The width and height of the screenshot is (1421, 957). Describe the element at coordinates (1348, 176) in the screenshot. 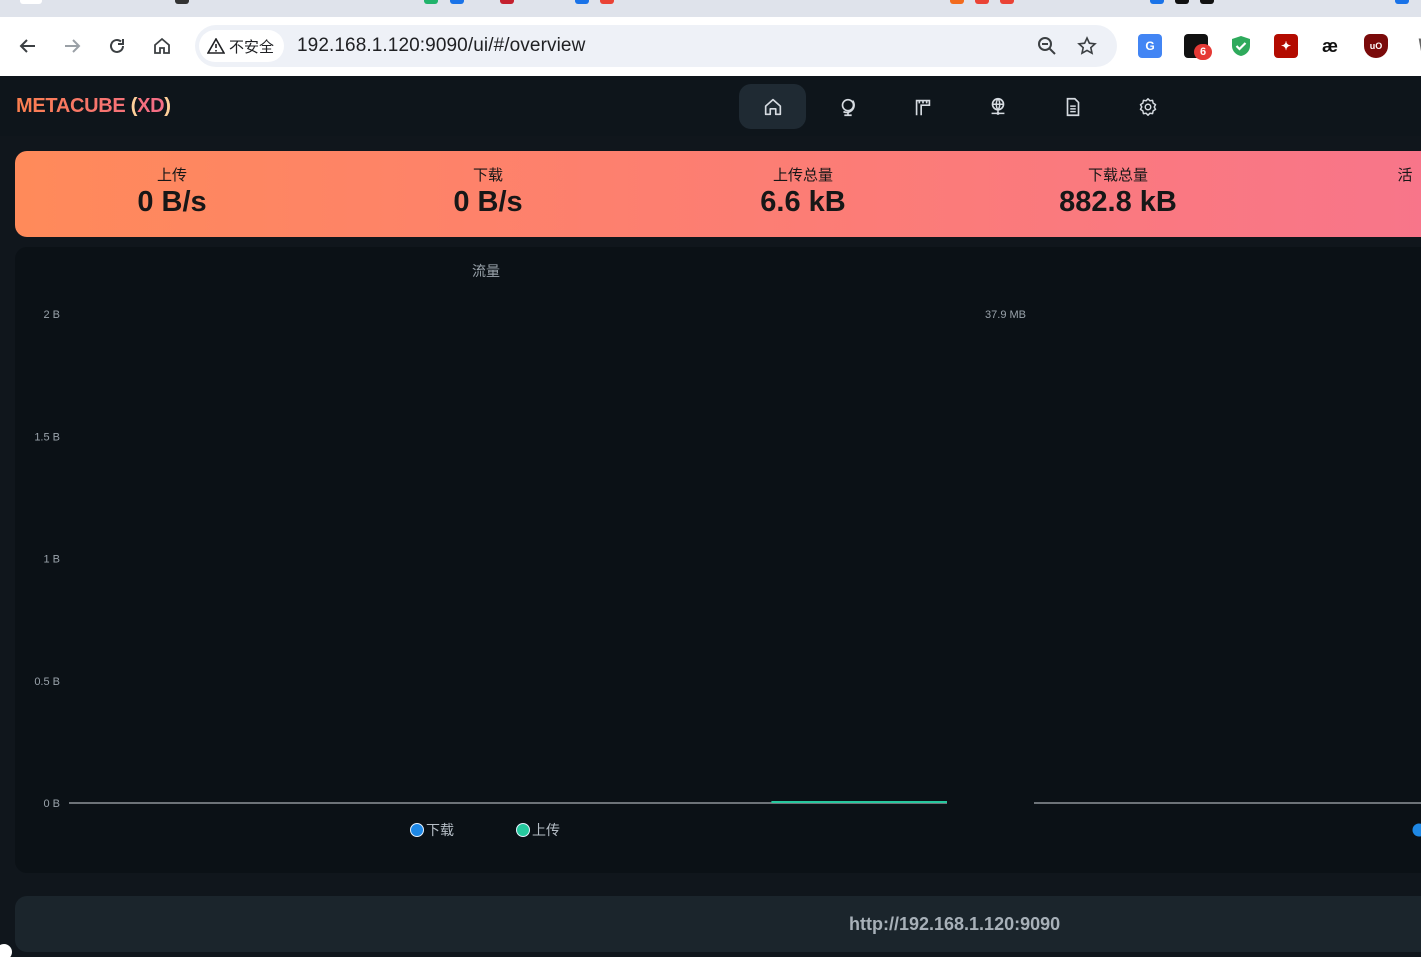

I see `stat-active-connections: 活` at that location.